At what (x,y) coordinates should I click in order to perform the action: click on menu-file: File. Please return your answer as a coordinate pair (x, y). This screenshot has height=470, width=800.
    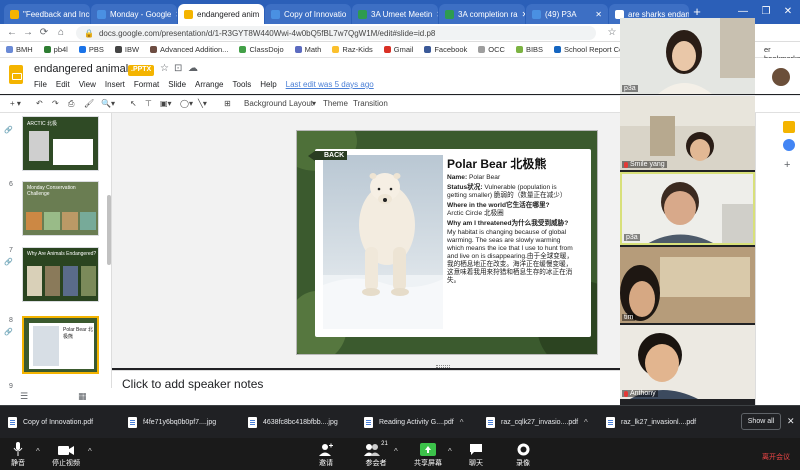
    Looking at the image, I should click on (40, 84).